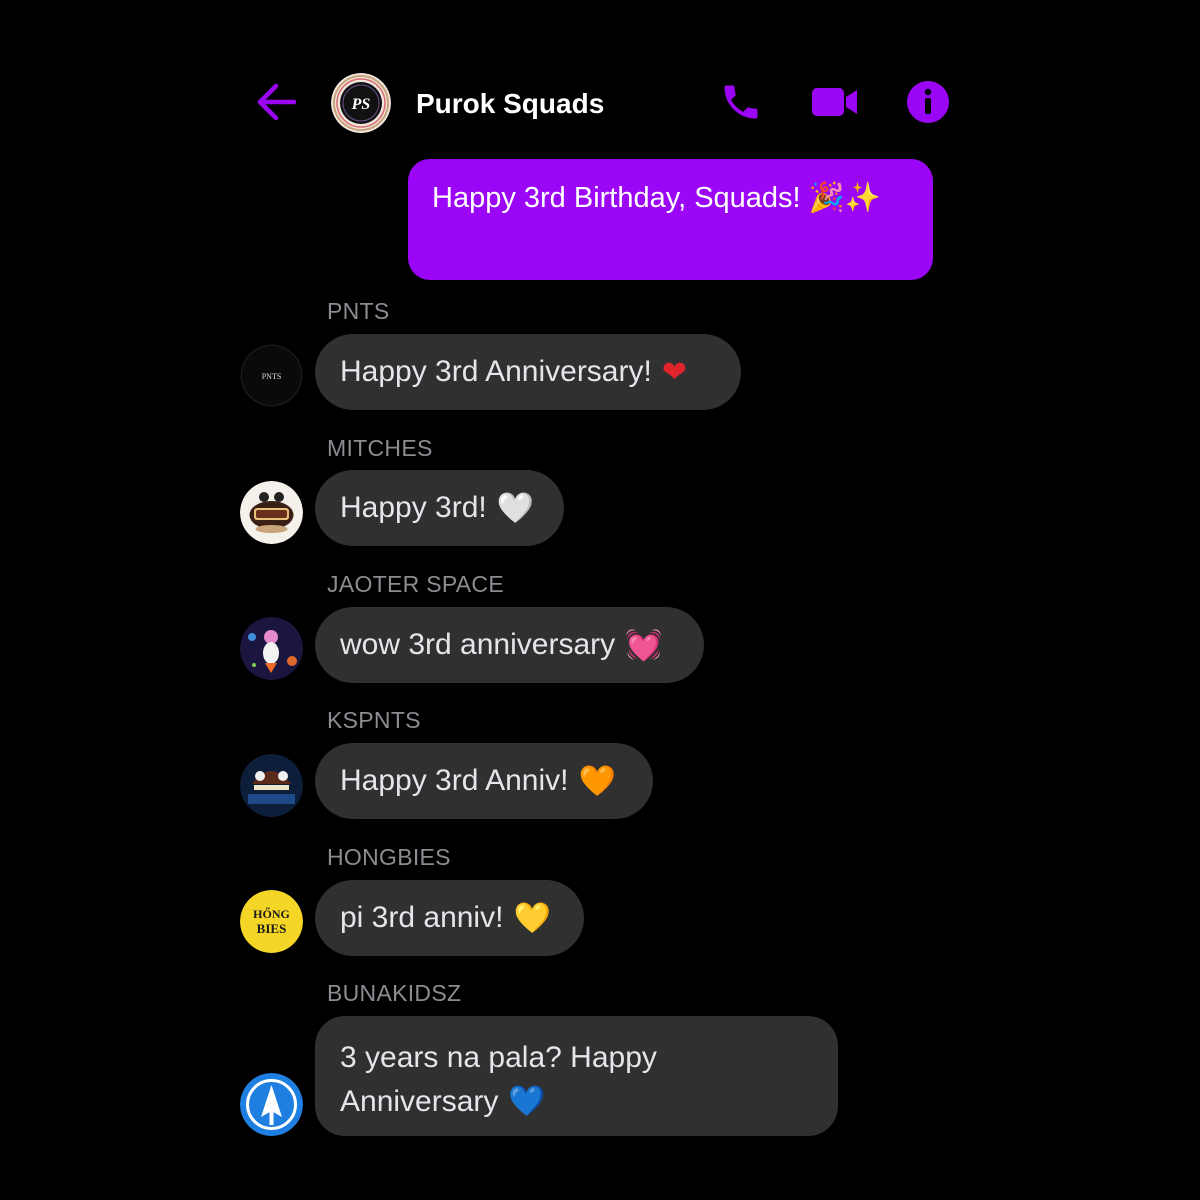 This screenshot has width=1200, height=1200. I want to click on message-text: pi 3rd anniv!, so click(422, 917).